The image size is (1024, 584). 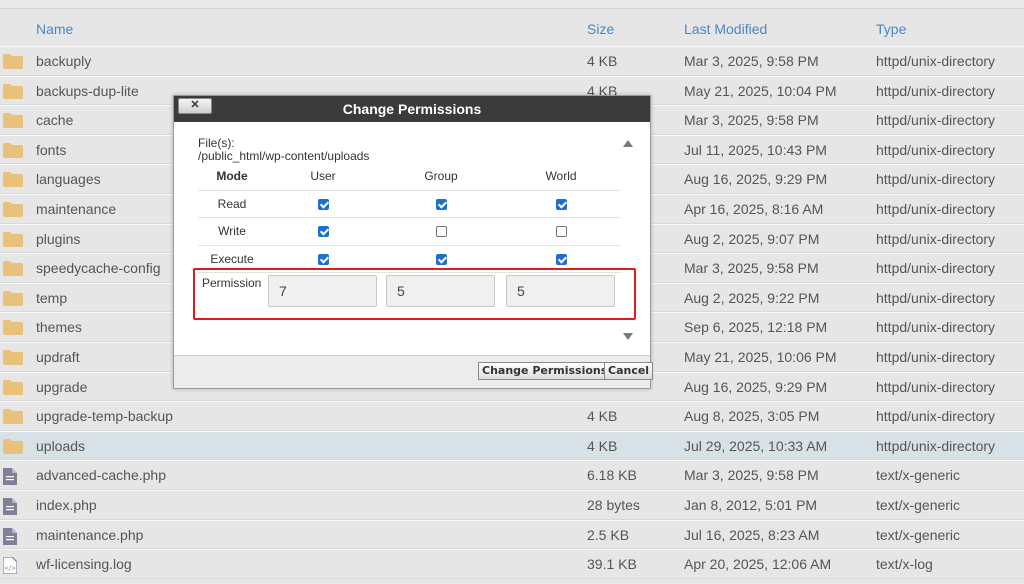 I want to click on file-size: 2.5 KB, so click(x=608, y=534).